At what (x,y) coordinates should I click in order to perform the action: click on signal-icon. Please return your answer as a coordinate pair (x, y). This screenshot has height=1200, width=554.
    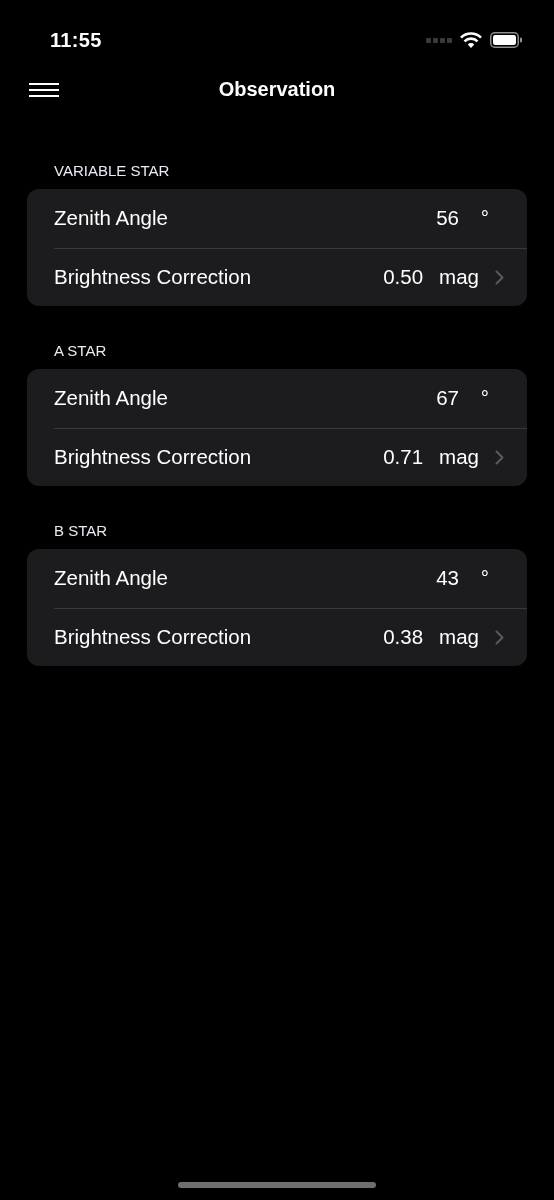
    Looking at the image, I should click on (439, 40).